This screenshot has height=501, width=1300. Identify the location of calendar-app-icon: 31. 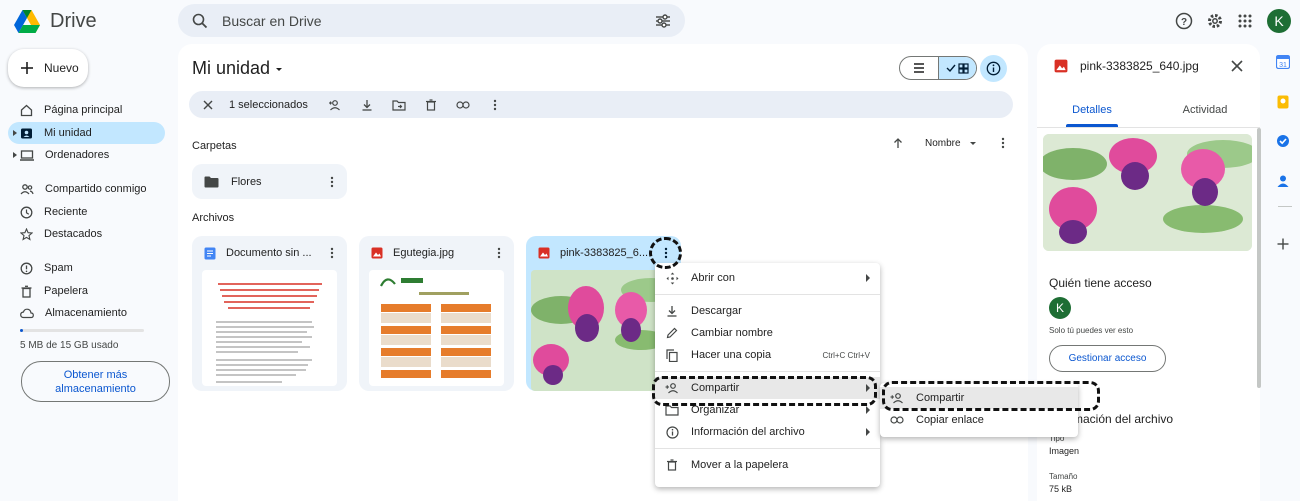
(1283, 62).